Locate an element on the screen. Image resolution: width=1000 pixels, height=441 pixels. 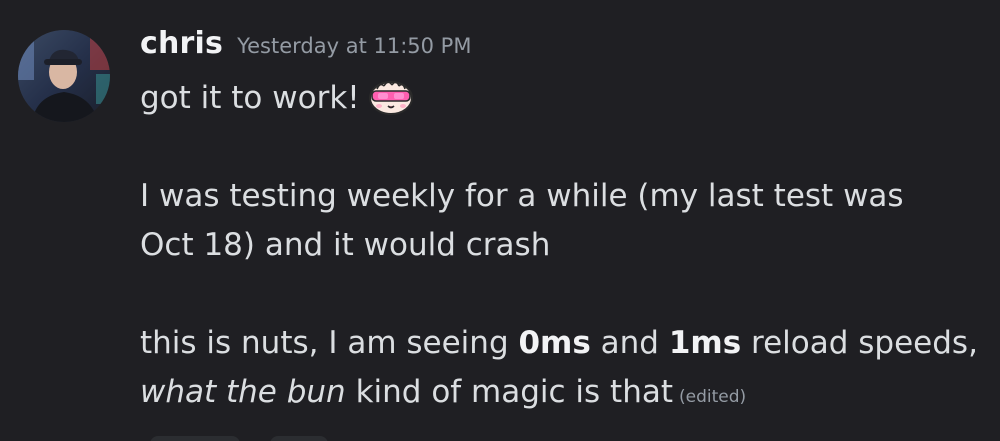
bun-sunglasses-emoji-icon is located at coordinates (391, 96).